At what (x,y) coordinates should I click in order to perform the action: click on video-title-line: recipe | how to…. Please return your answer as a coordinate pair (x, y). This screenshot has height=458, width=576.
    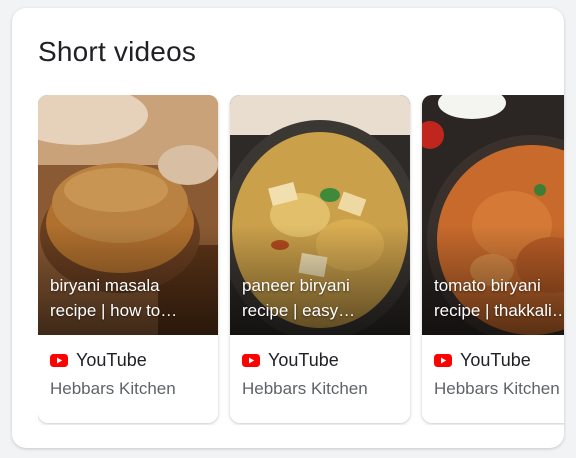
    Looking at the image, I should click on (114, 310).